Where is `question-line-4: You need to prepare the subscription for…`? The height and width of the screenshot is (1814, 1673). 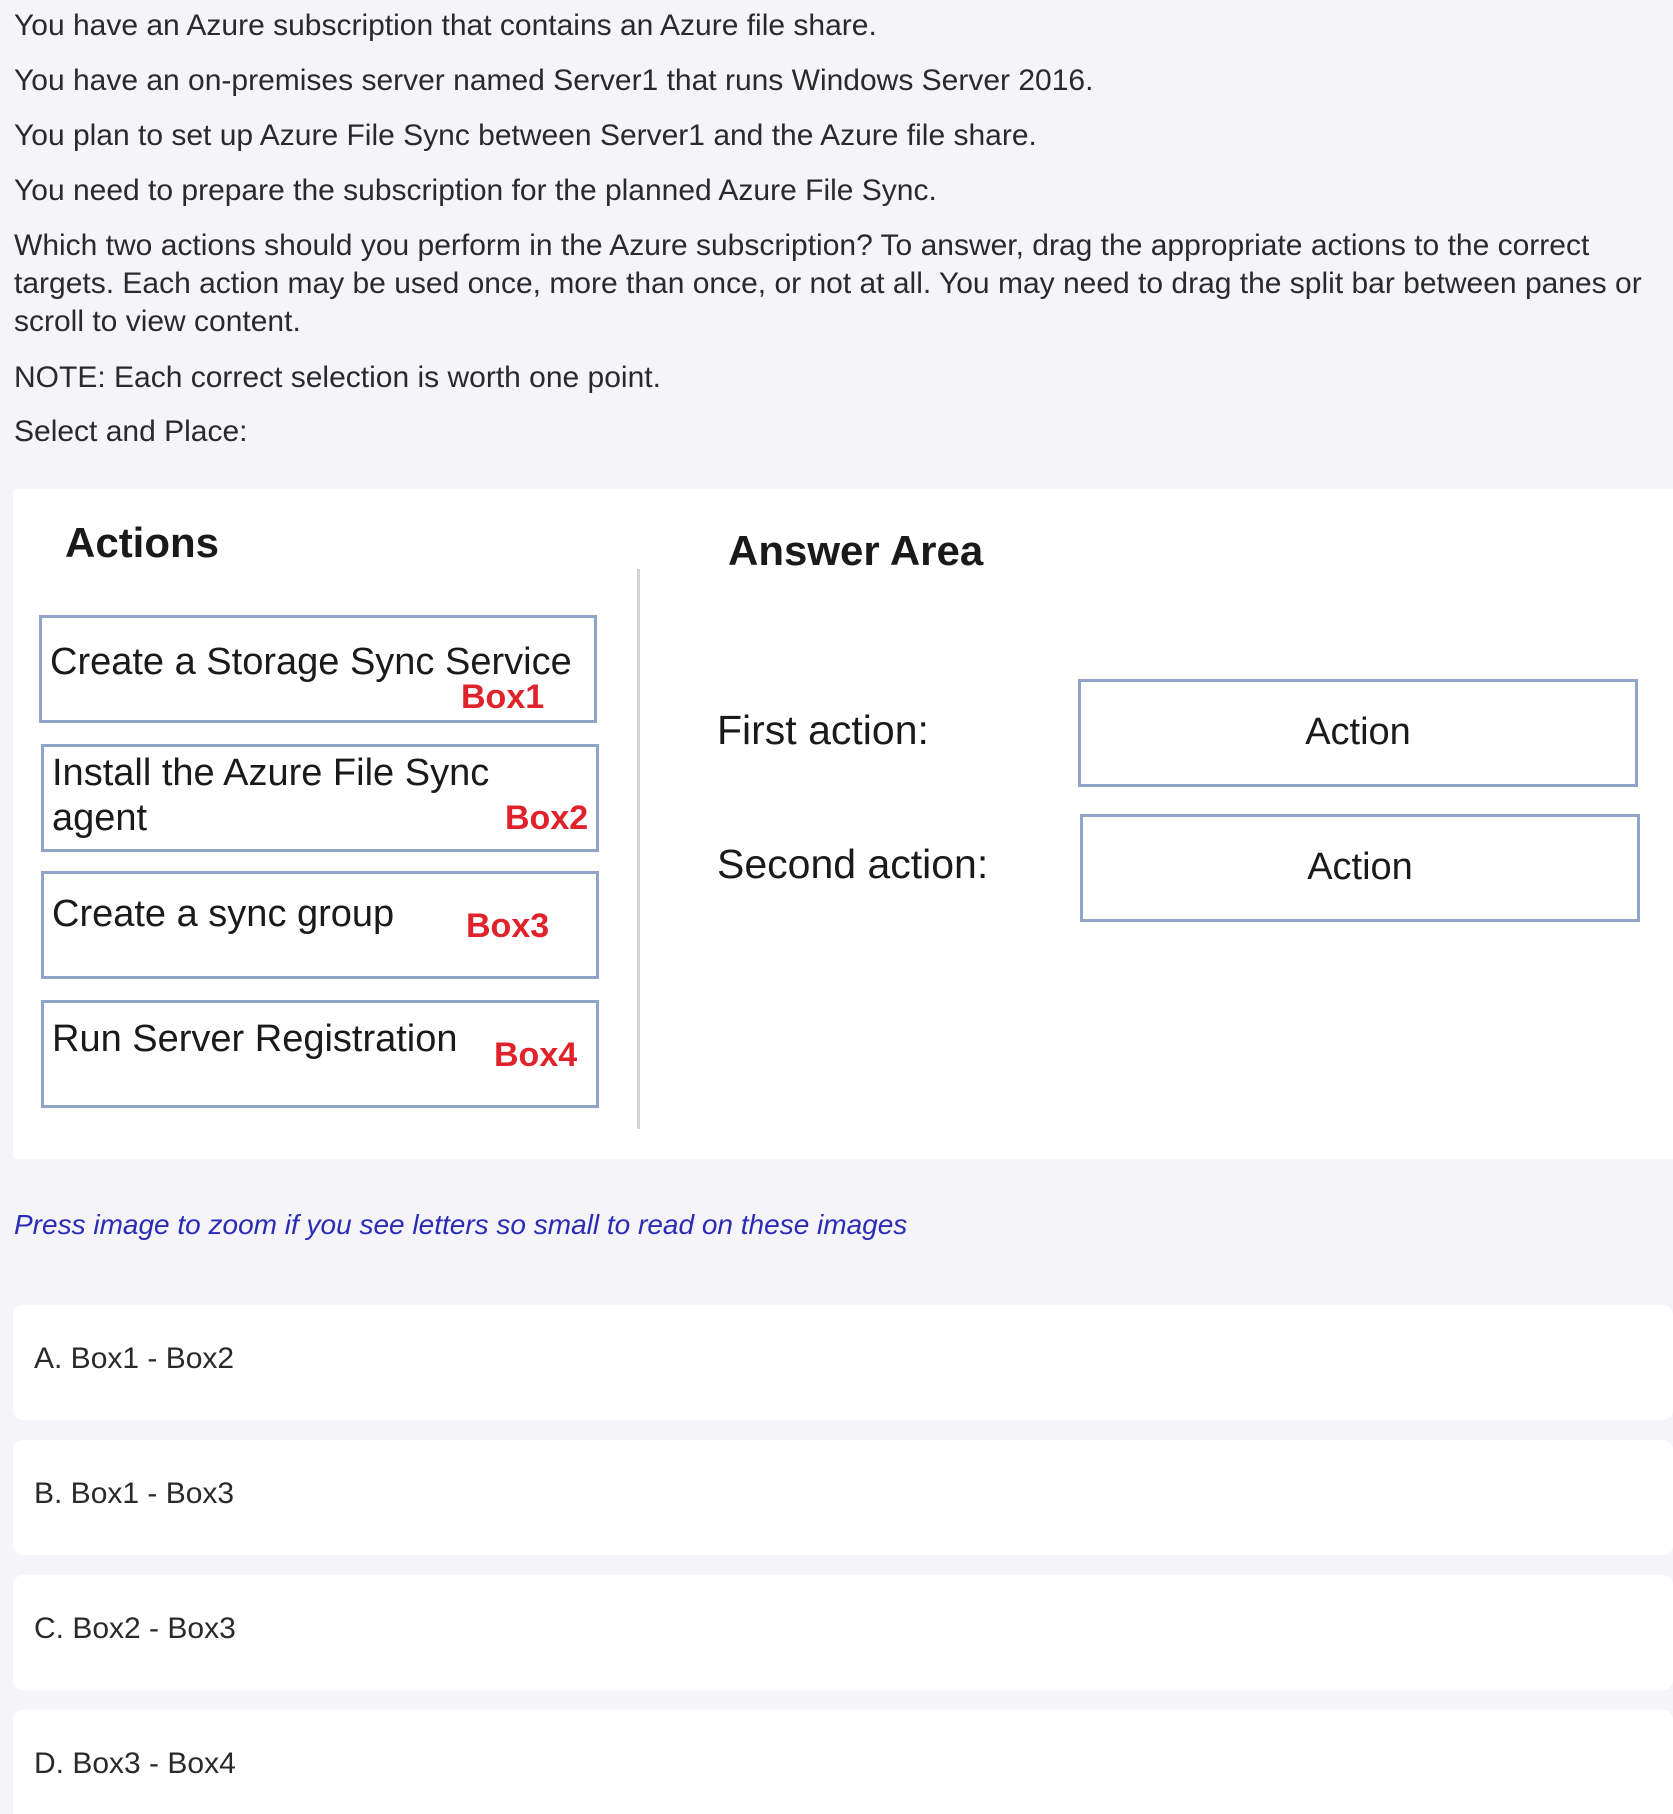
question-line-4: You need to prepare the subscription for… is located at coordinates (475, 190).